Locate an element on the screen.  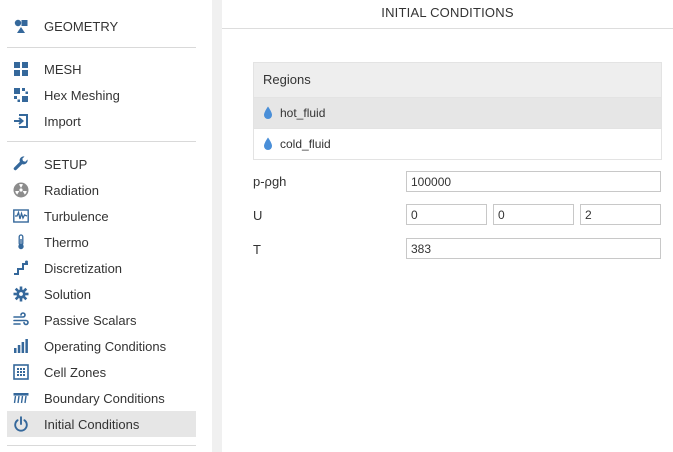
u-x-input is located at coordinates (446, 214).